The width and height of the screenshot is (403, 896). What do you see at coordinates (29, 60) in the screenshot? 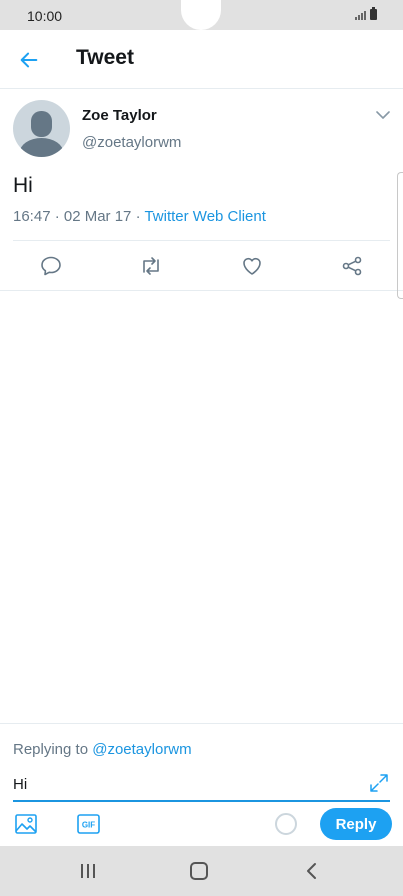
I see `arrow-left-icon` at bounding box center [29, 60].